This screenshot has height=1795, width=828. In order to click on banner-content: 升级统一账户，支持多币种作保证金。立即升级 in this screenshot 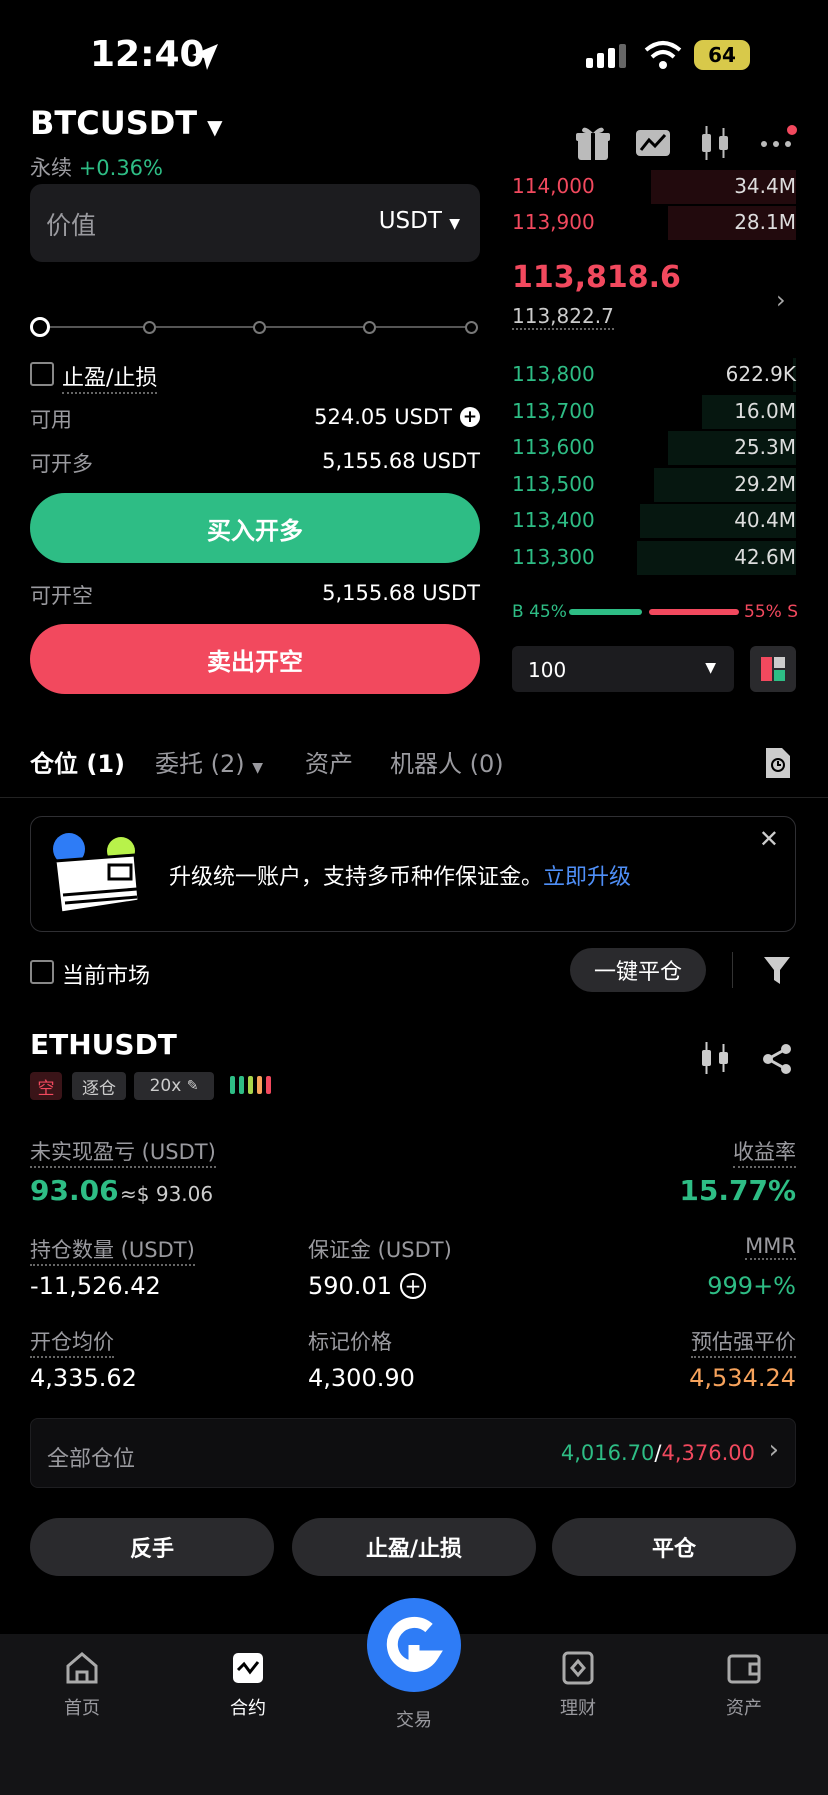, I will do `click(400, 875)`.